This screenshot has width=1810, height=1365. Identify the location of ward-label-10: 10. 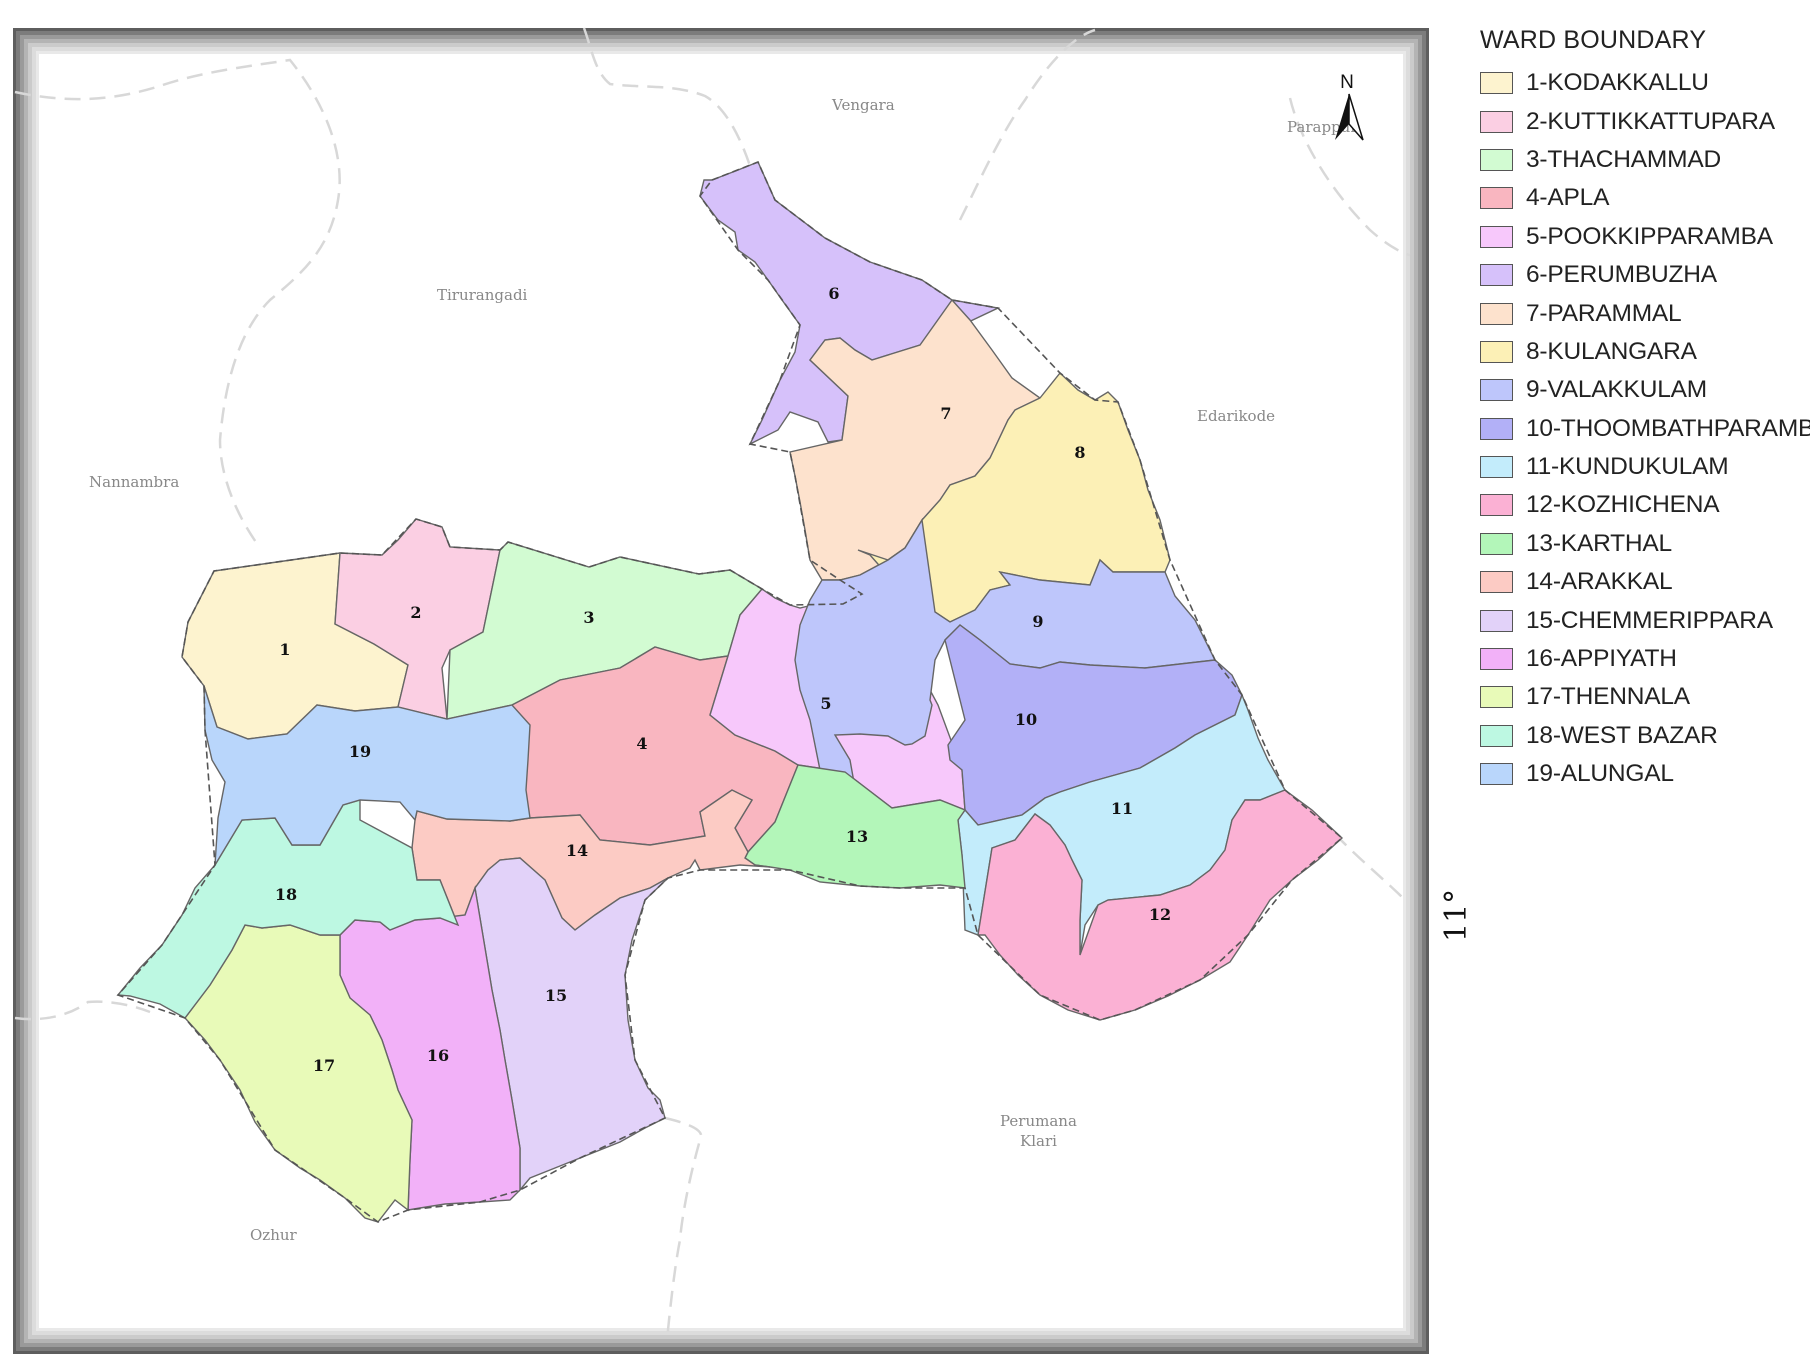
(1026, 719).